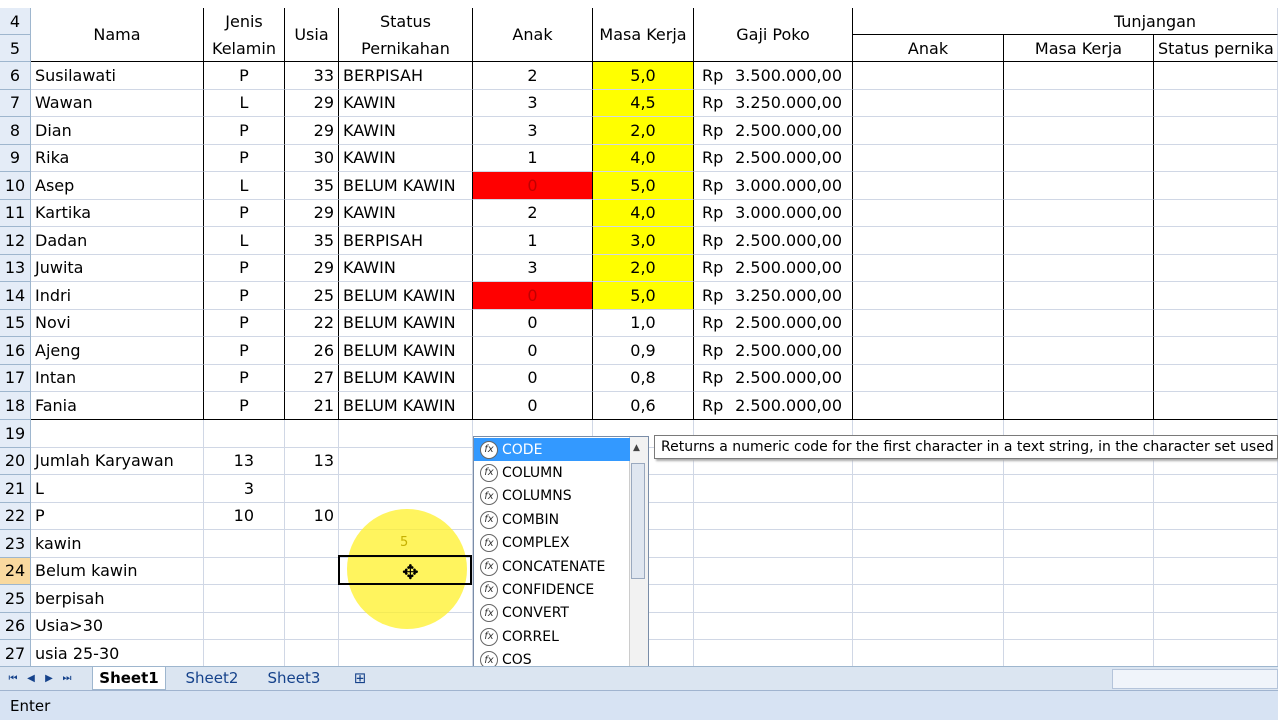 The height and width of the screenshot is (720, 1278). I want to click on cell-nama: Juwita, so click(117, 268).